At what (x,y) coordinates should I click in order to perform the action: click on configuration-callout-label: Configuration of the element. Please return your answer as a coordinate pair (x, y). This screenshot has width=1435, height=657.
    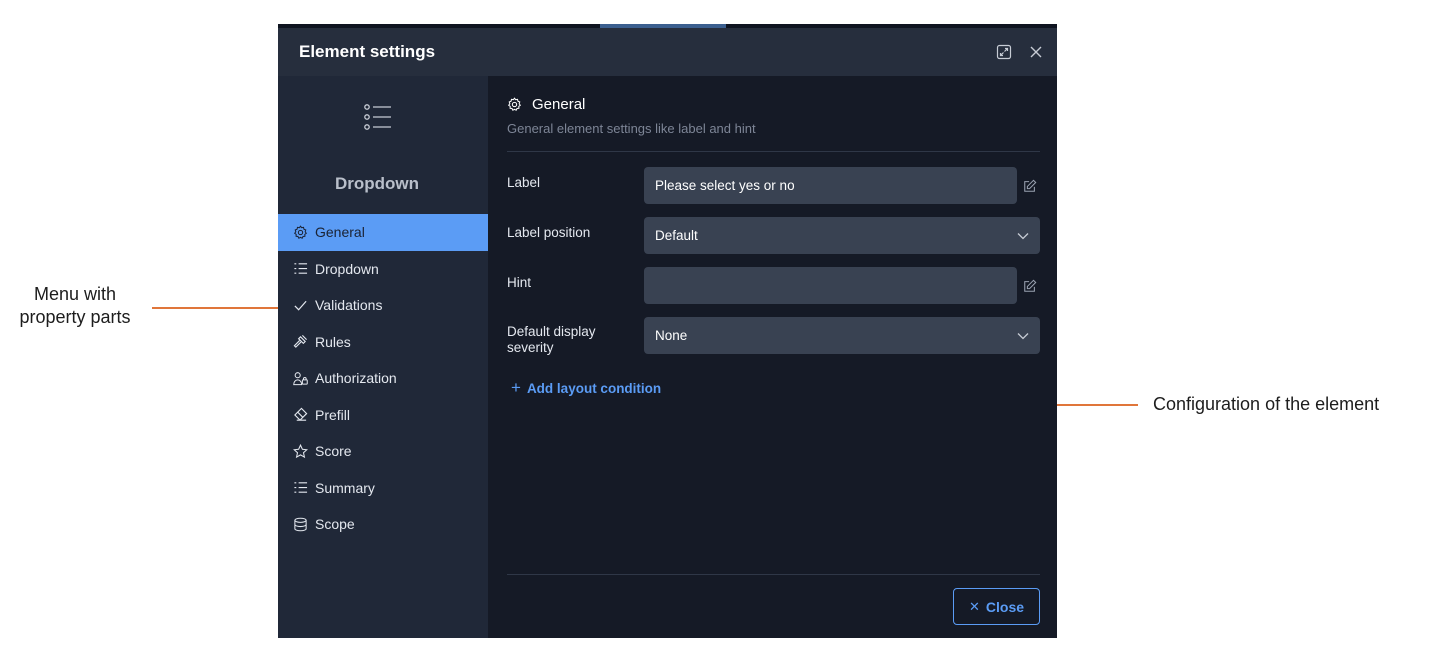
    Looking at the image, I should click on (1266, 404).